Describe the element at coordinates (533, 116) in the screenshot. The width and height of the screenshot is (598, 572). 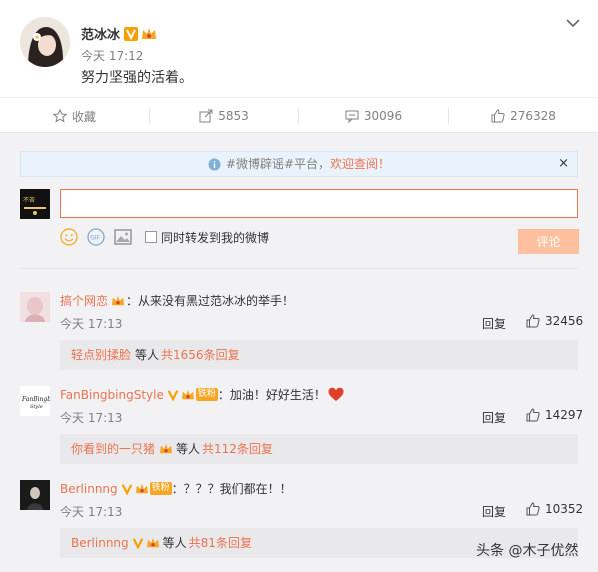
I see `like-count: 276328` at that location.